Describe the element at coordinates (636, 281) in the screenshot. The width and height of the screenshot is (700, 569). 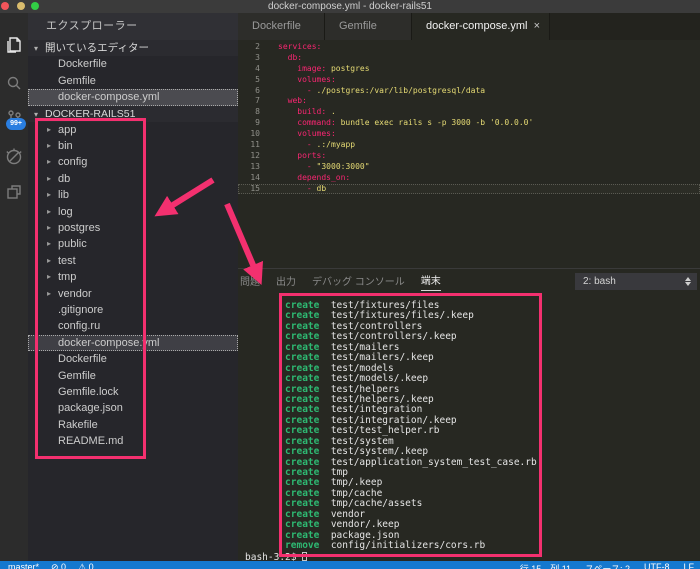
I see `terminal-shell-select: 2: bash` at that location.